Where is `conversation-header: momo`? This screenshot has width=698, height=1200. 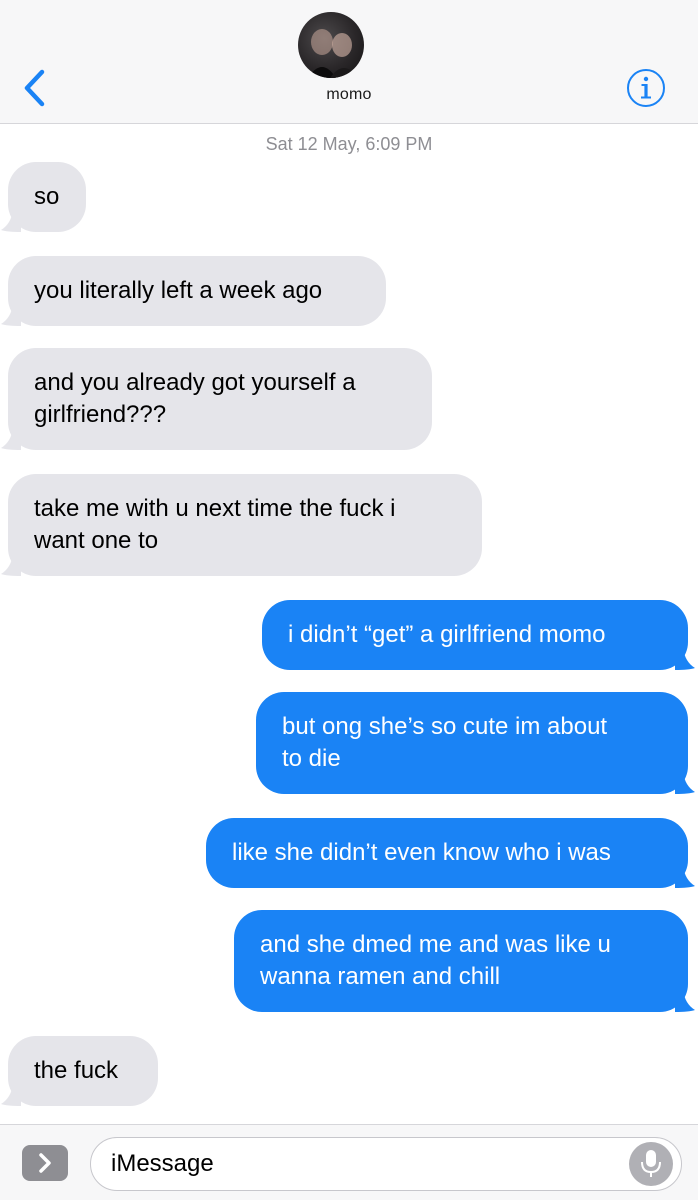
conversation-header: momo is located at coordinates (349, 62).